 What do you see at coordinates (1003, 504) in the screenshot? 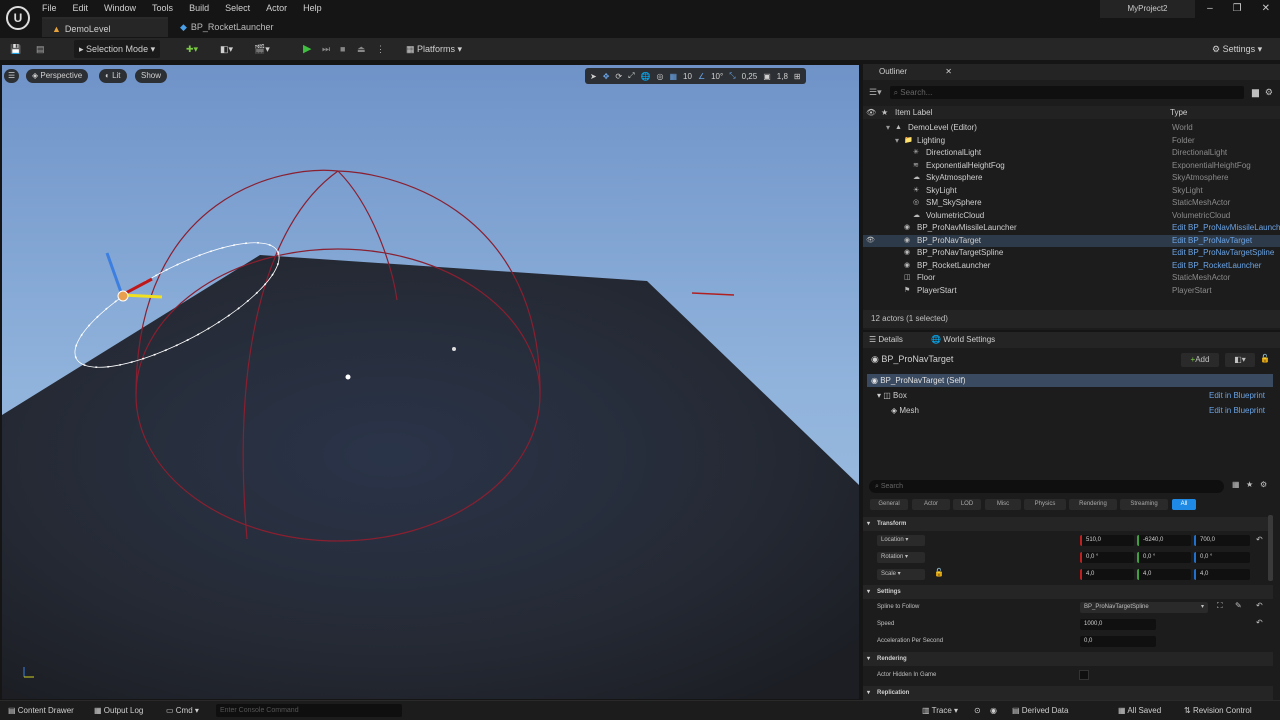
I see `filter-misc: Misc` at bounding box center [1003, 504].